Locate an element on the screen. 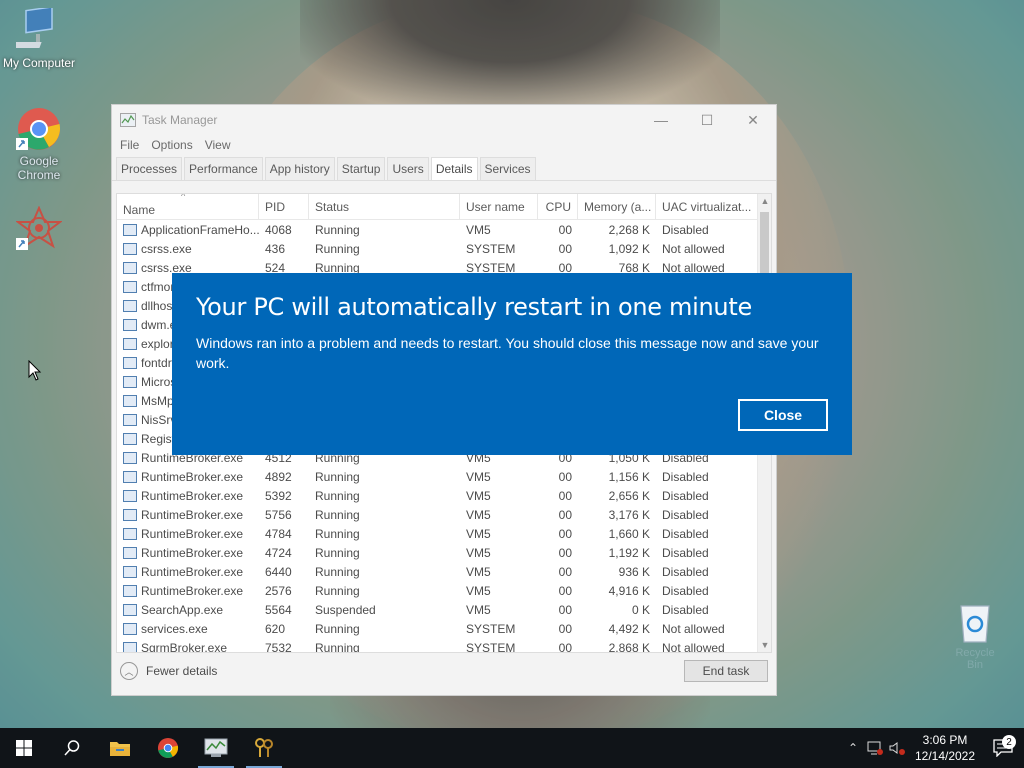 Image resolution: width=1024 pixels, height=768 pixels. mouse-cursor-icon is located at coordinates (35, 370).